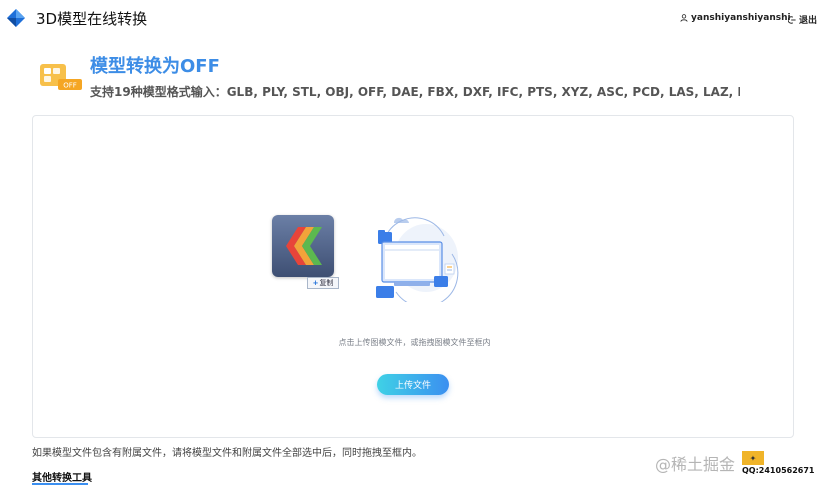 The height and width of the screenshot is (487, 829). Describe the element at coordinates (70, 86) in the screenshot. I see `off-badge-text: OFF` at that location.